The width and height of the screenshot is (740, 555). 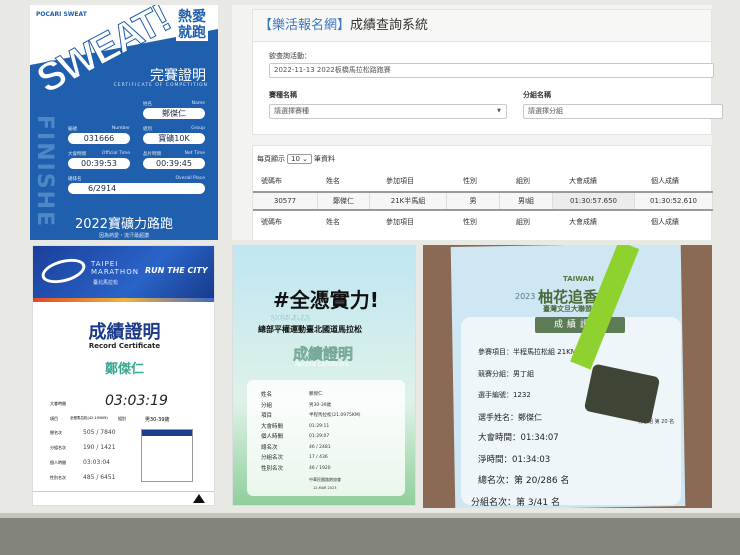 What do you see at coordinates (388, 111) in the screenshot?
I see `race-select: 請選擇賽種 ▼` at bounding box center [388, 111].